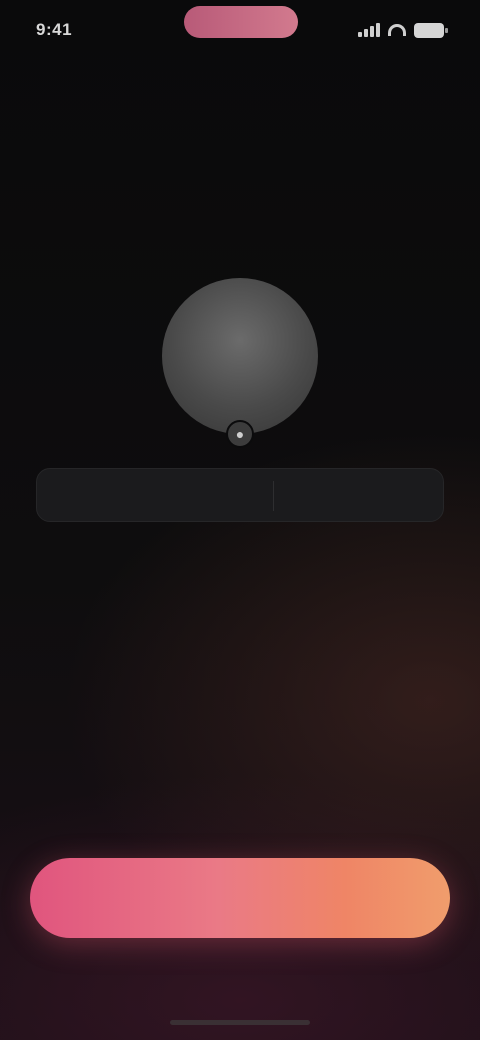 This screenshot has width=480, height=1040. Describe the element at coordinates (369, 30) in the screenshot. I see `signal-icon` at that location.